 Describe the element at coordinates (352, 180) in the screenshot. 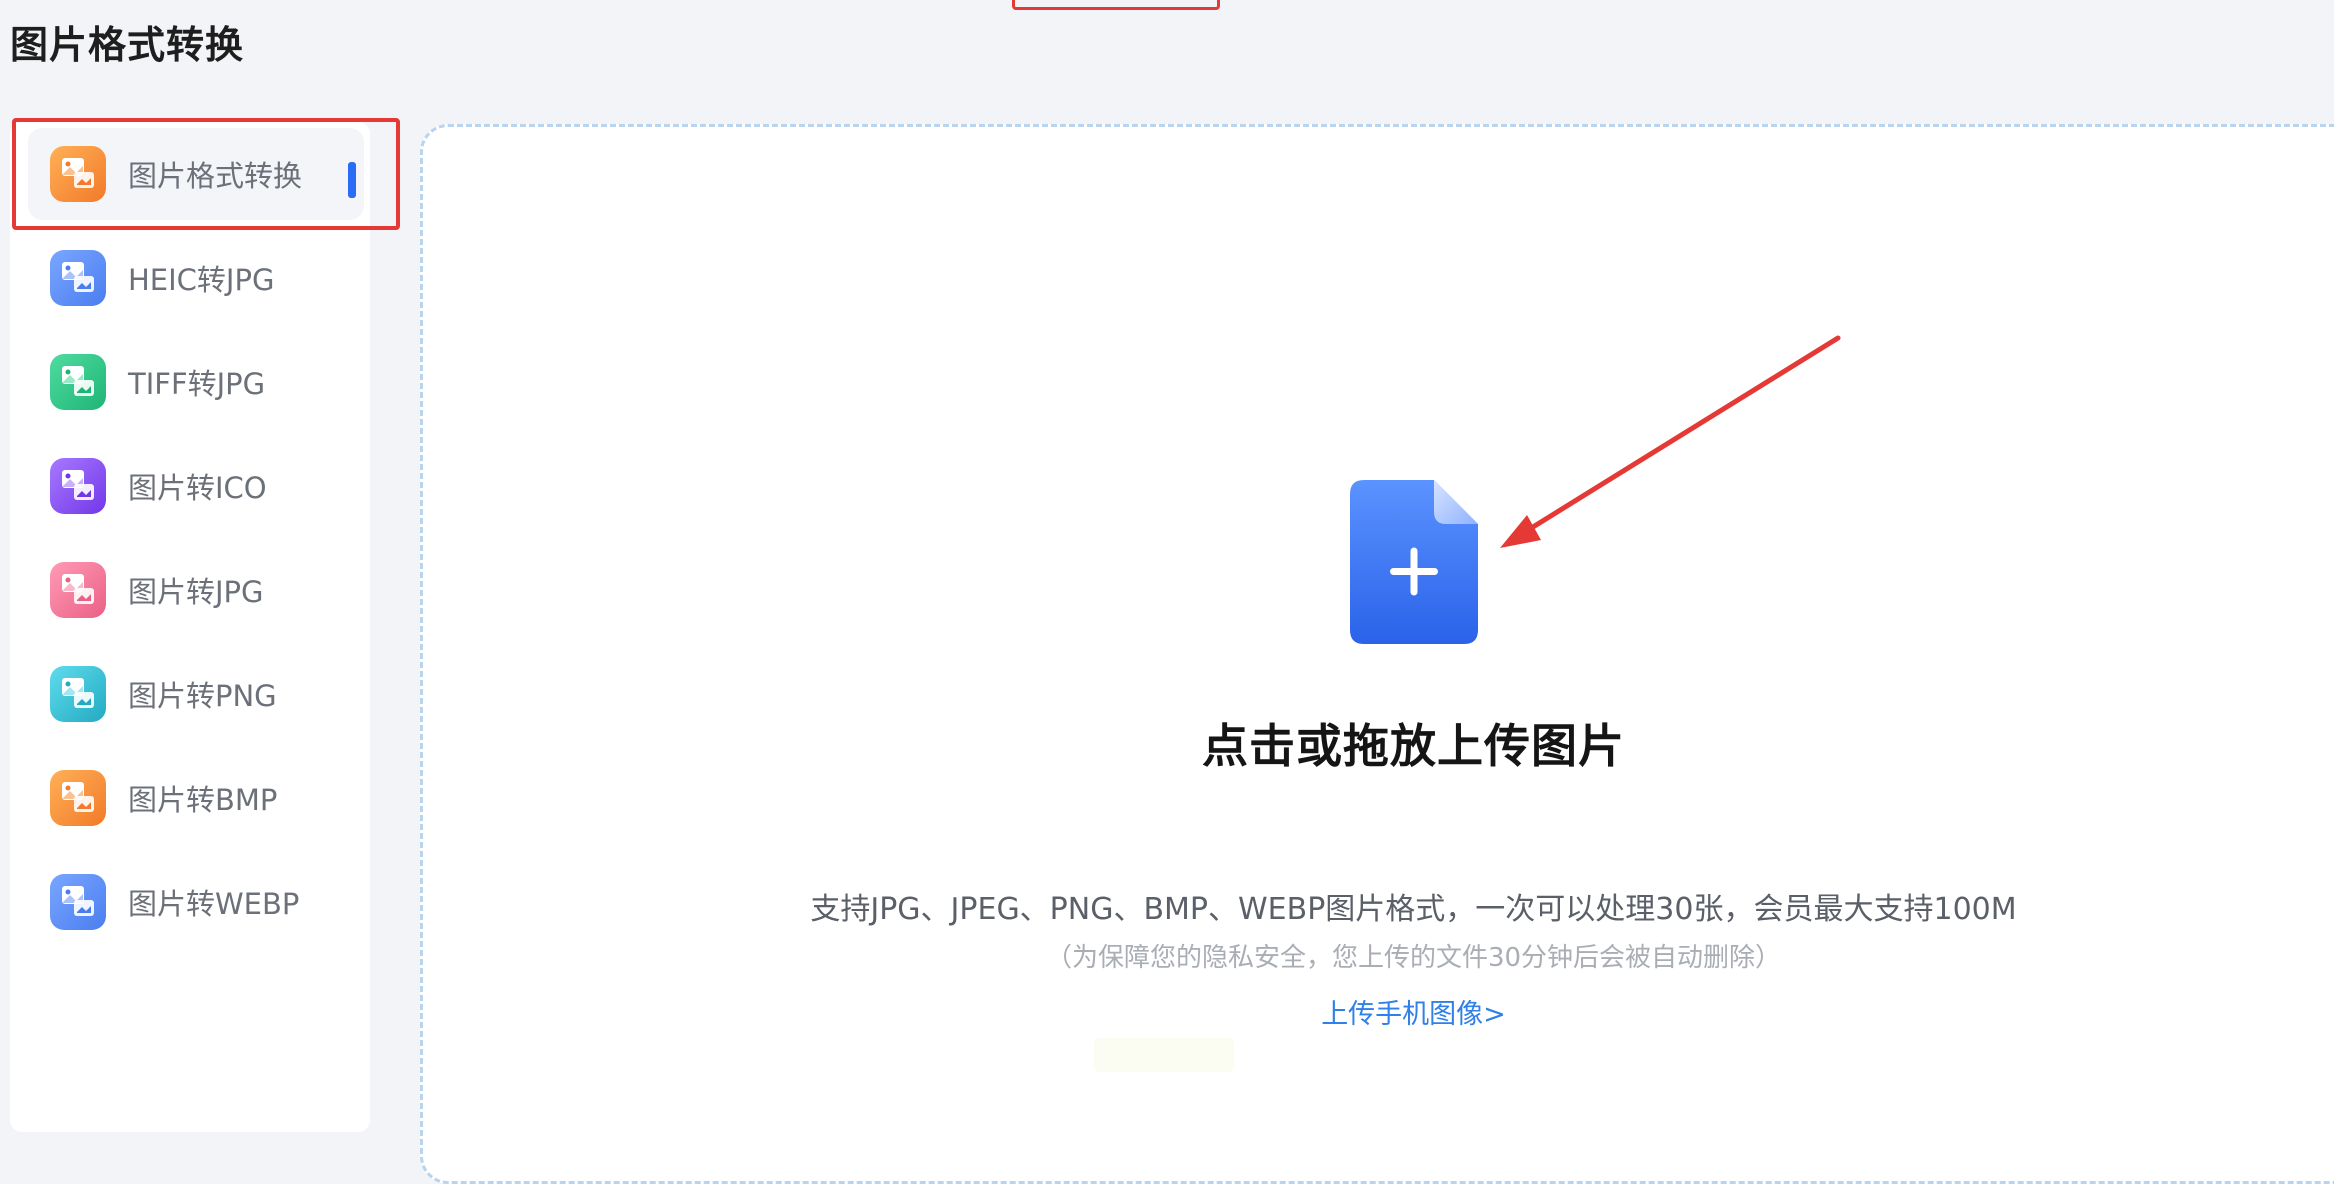

I see `active-indicator` at that location.